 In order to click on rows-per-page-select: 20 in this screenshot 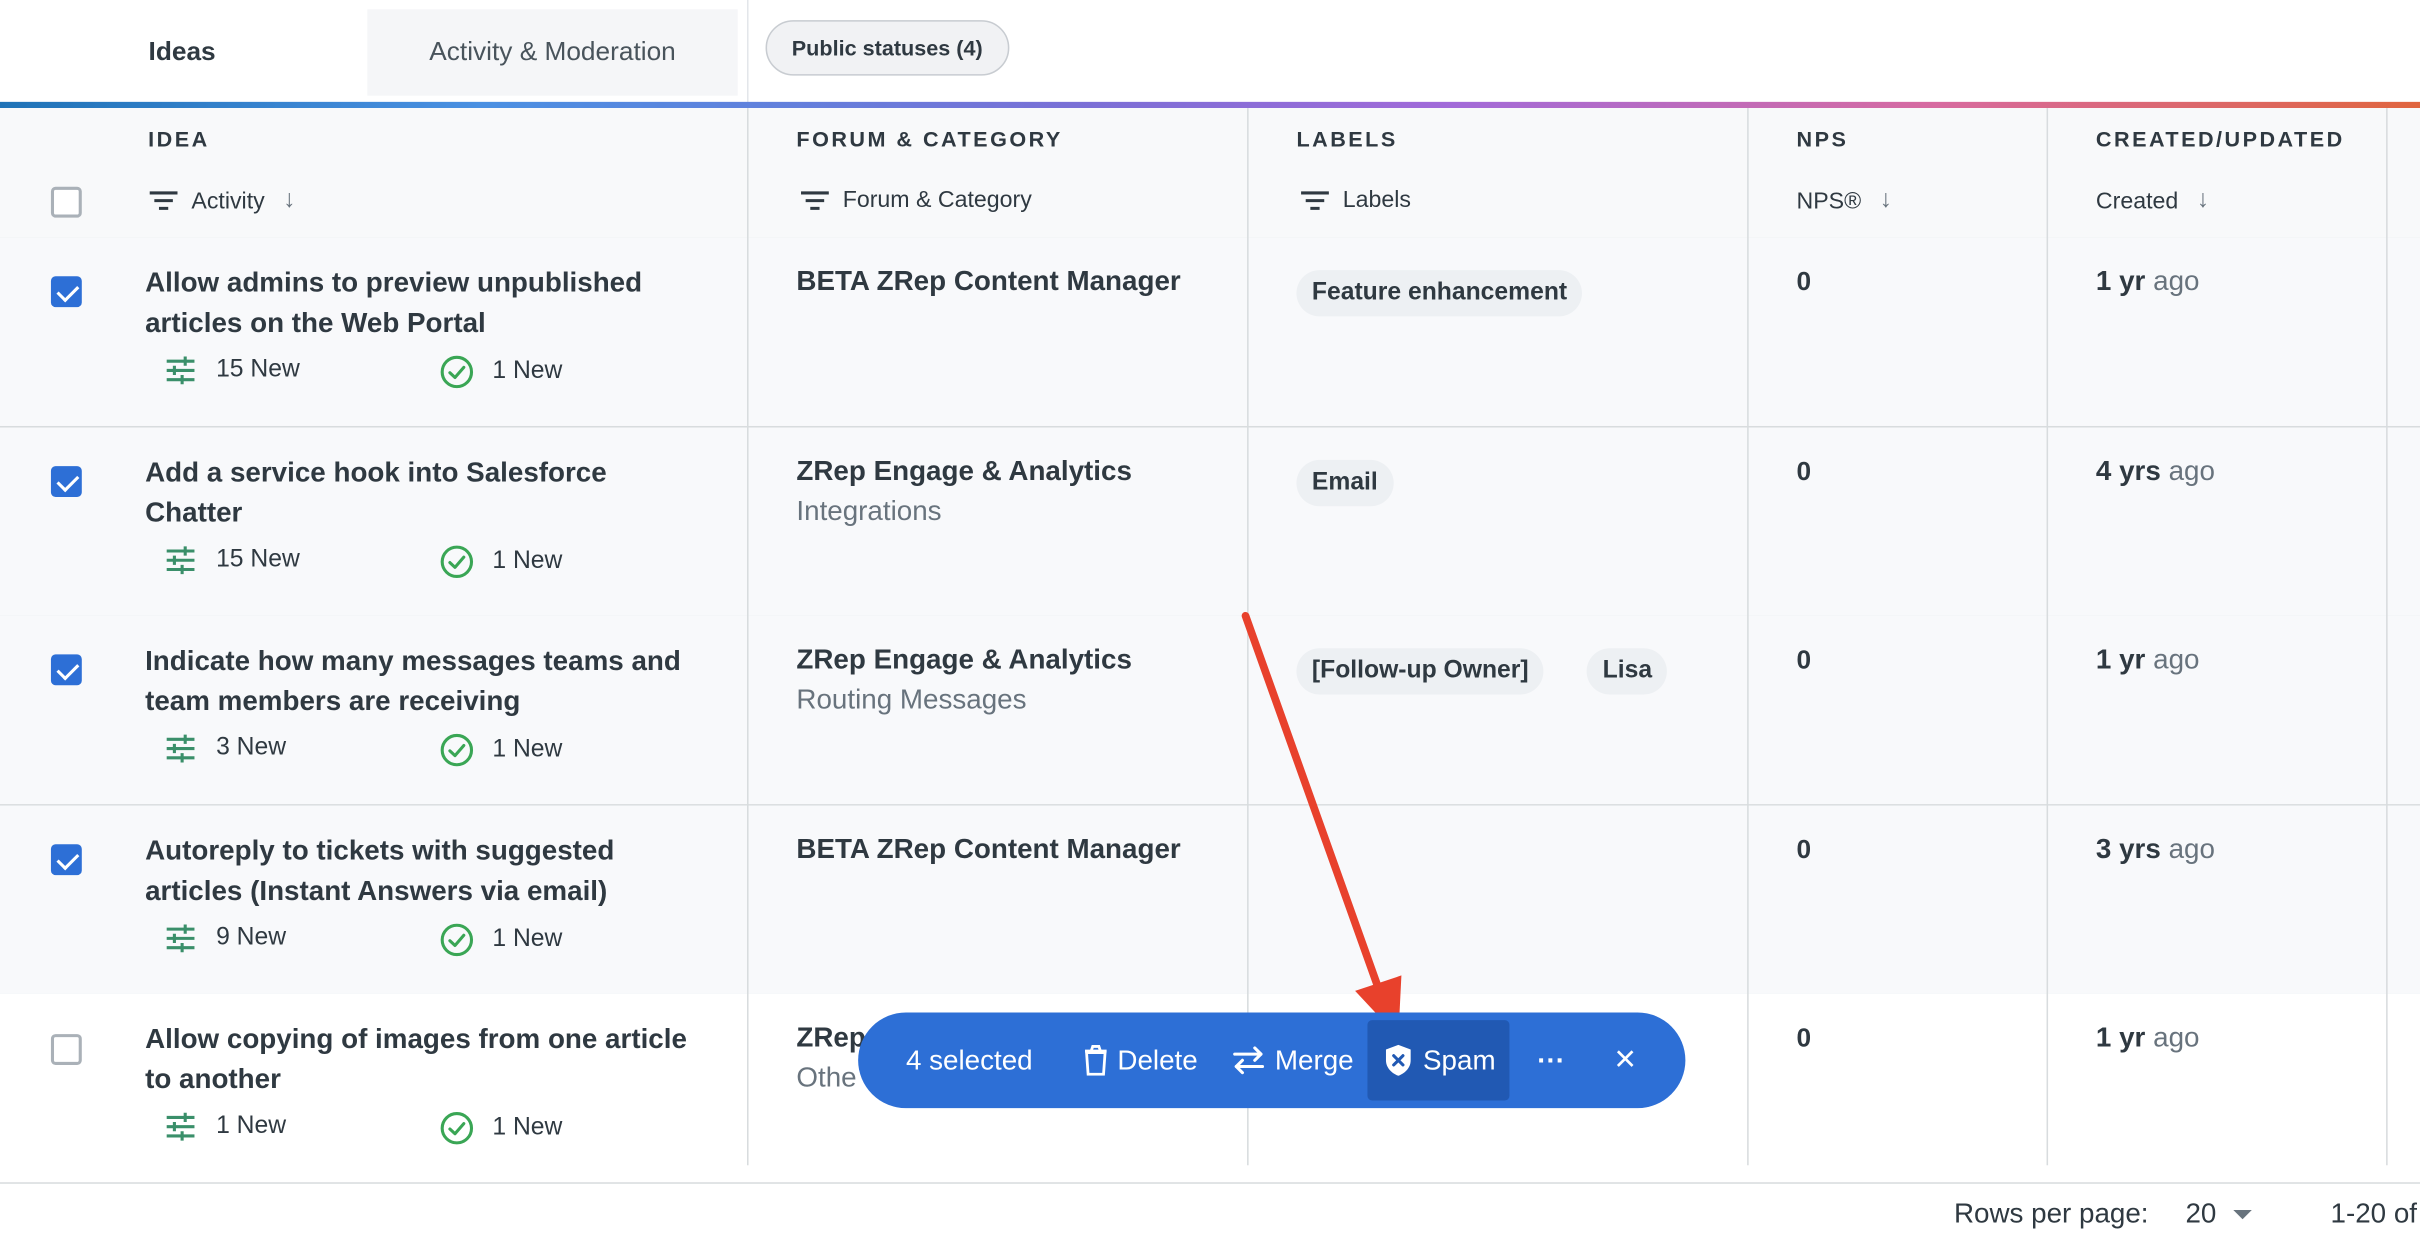, I will do `click(2219, 1214)`.